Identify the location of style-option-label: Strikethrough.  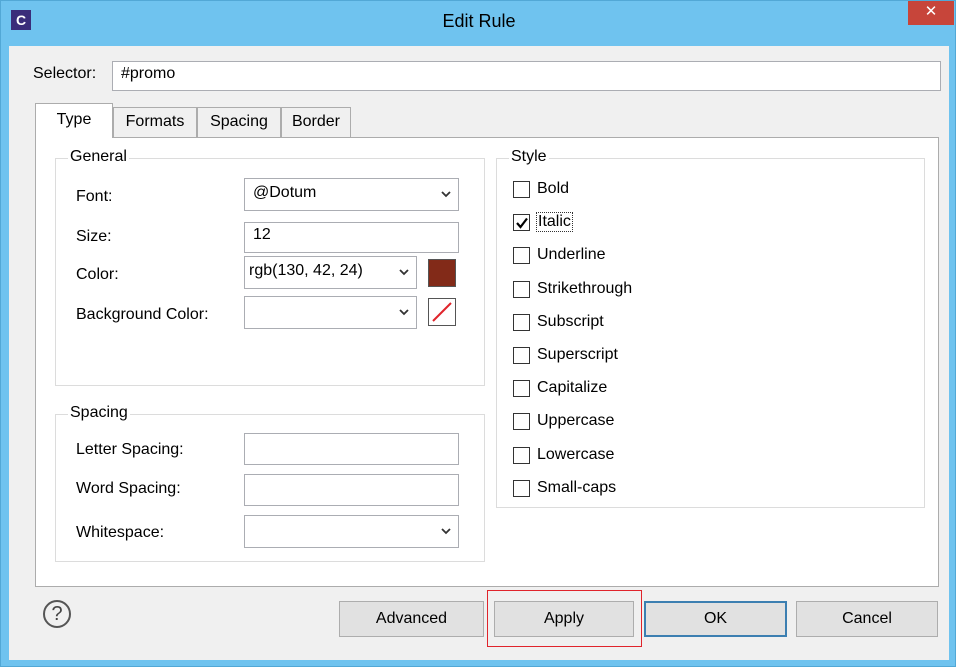
(585, 288).